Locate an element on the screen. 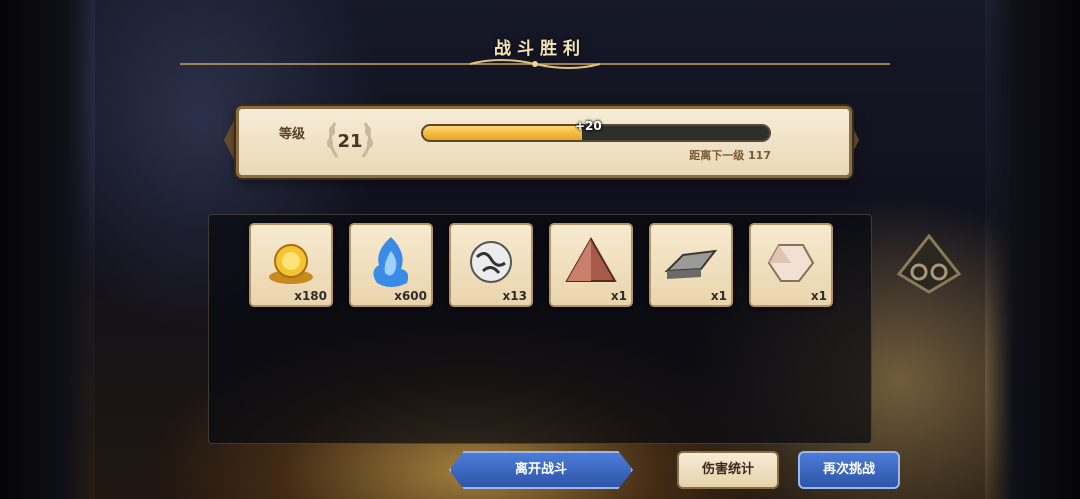 This screenshot has height=499, width=1080. sealed-orb-icon is located at coordinates (491, 262).